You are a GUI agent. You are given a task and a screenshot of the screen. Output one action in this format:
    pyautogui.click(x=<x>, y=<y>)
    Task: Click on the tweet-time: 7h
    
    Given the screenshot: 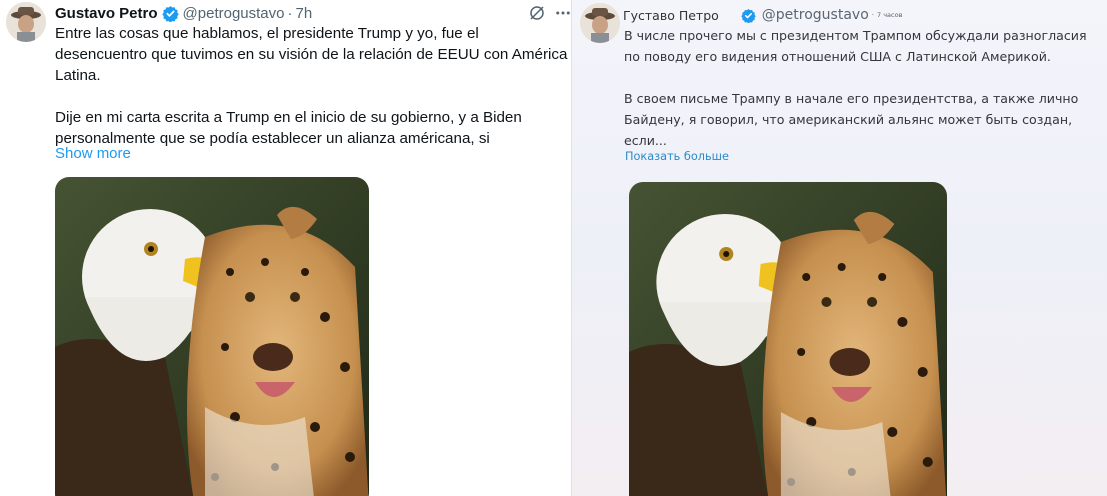 What is the action you would take?
    pyautogui.click(x=303, y=13)
    